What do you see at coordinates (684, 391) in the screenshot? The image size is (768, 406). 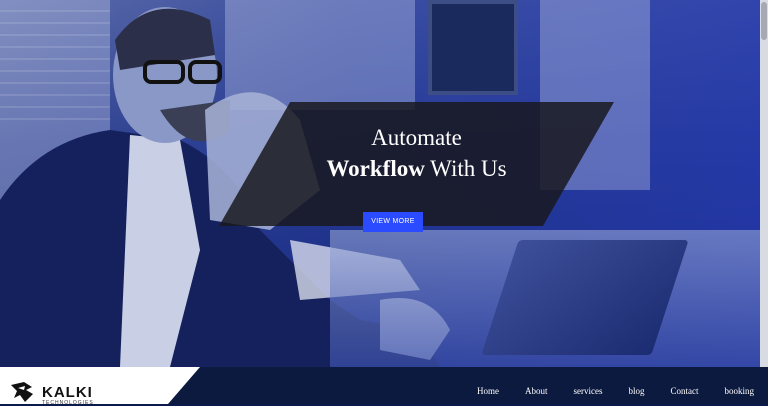 I see `nav-contact: Contact` at bounding box center [684, 391].